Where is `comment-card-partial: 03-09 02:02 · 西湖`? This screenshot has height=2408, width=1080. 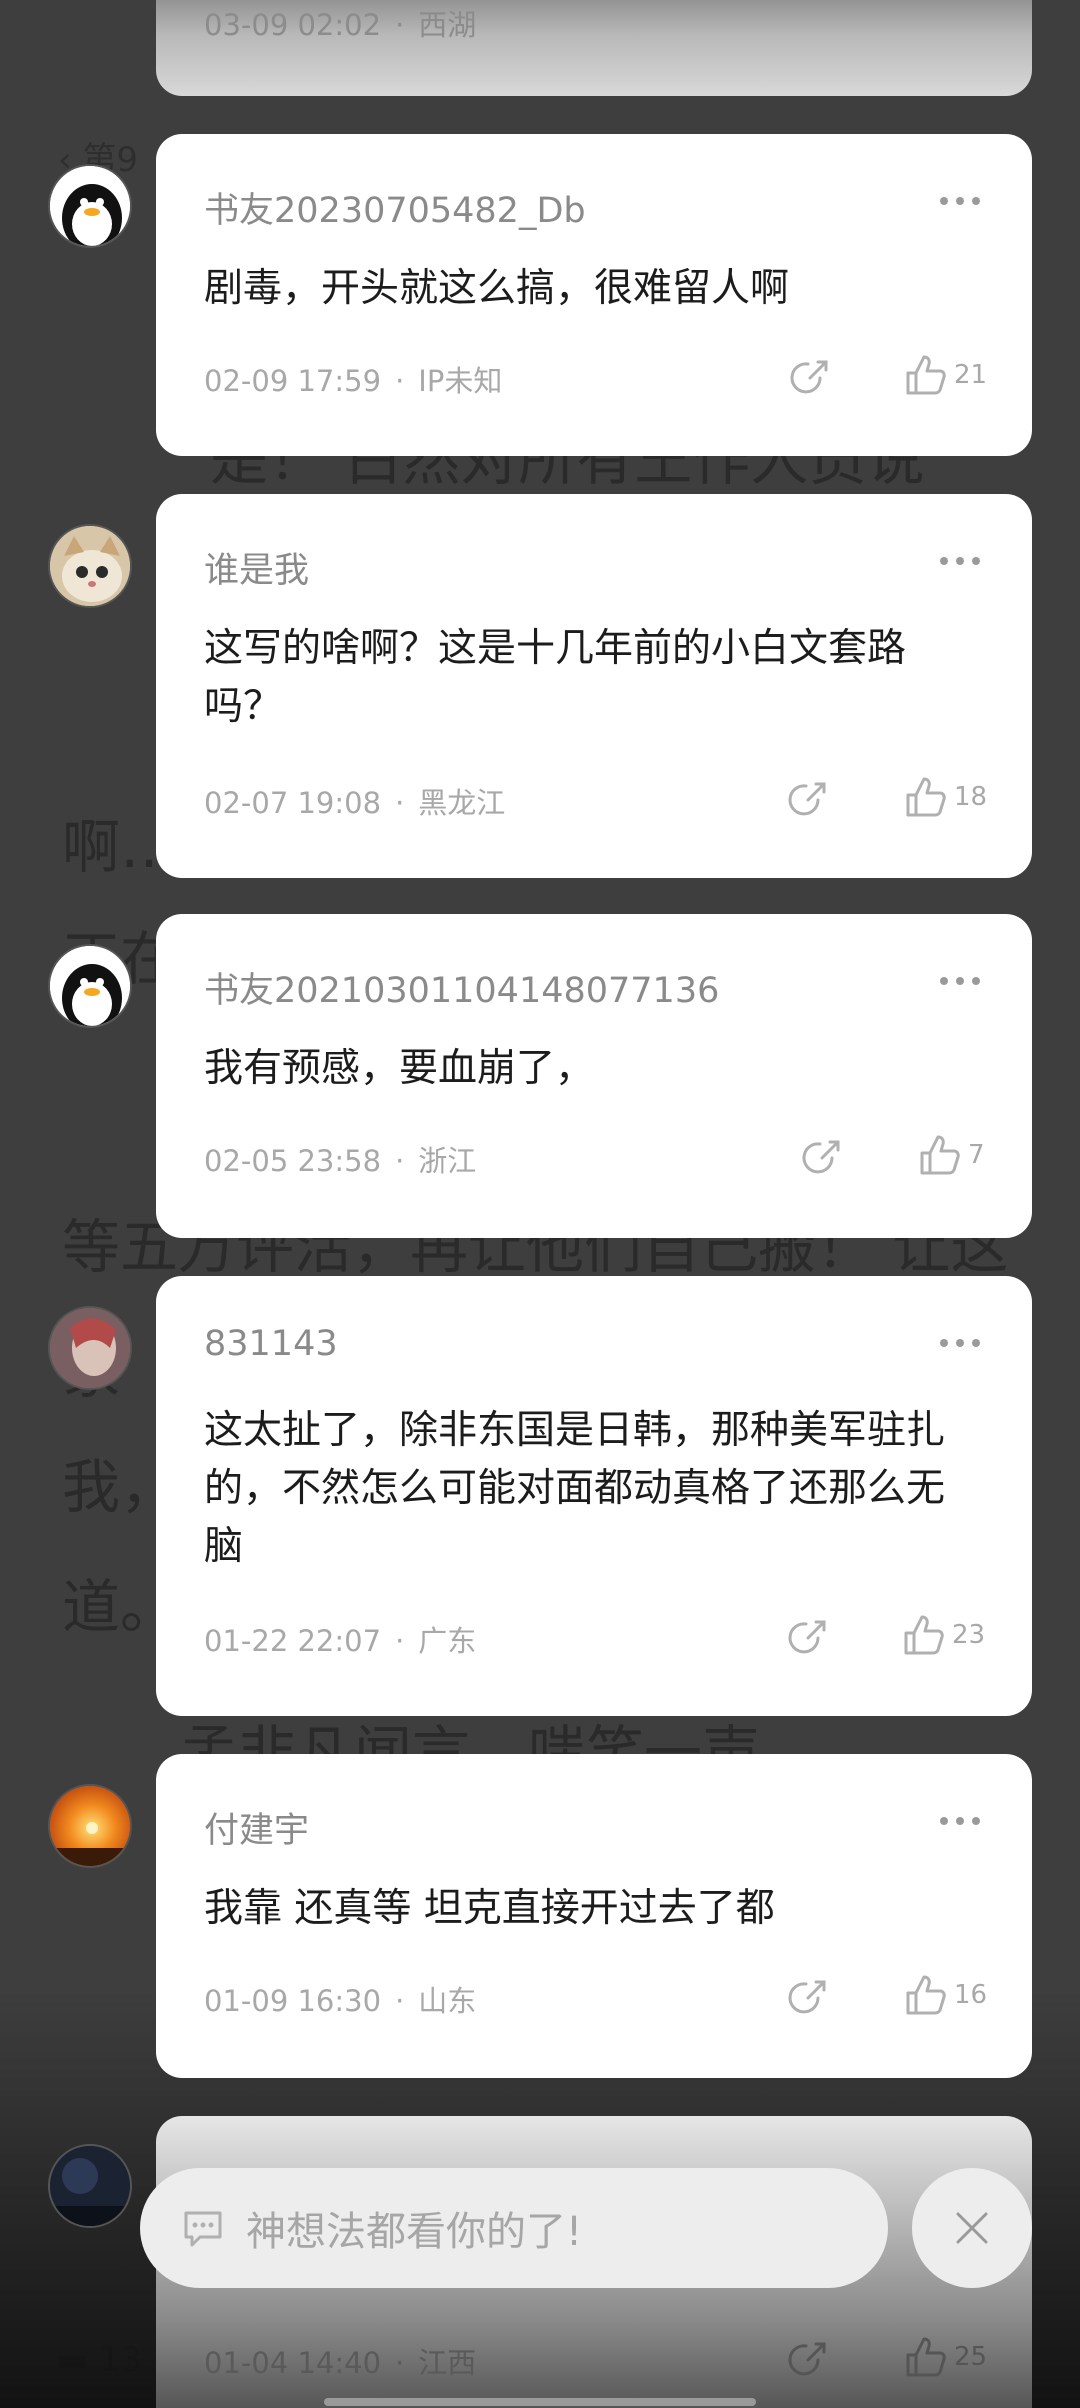
comment-card-partial: 03-09 02:02 · 西湖 is located at coordinates (594, 48).